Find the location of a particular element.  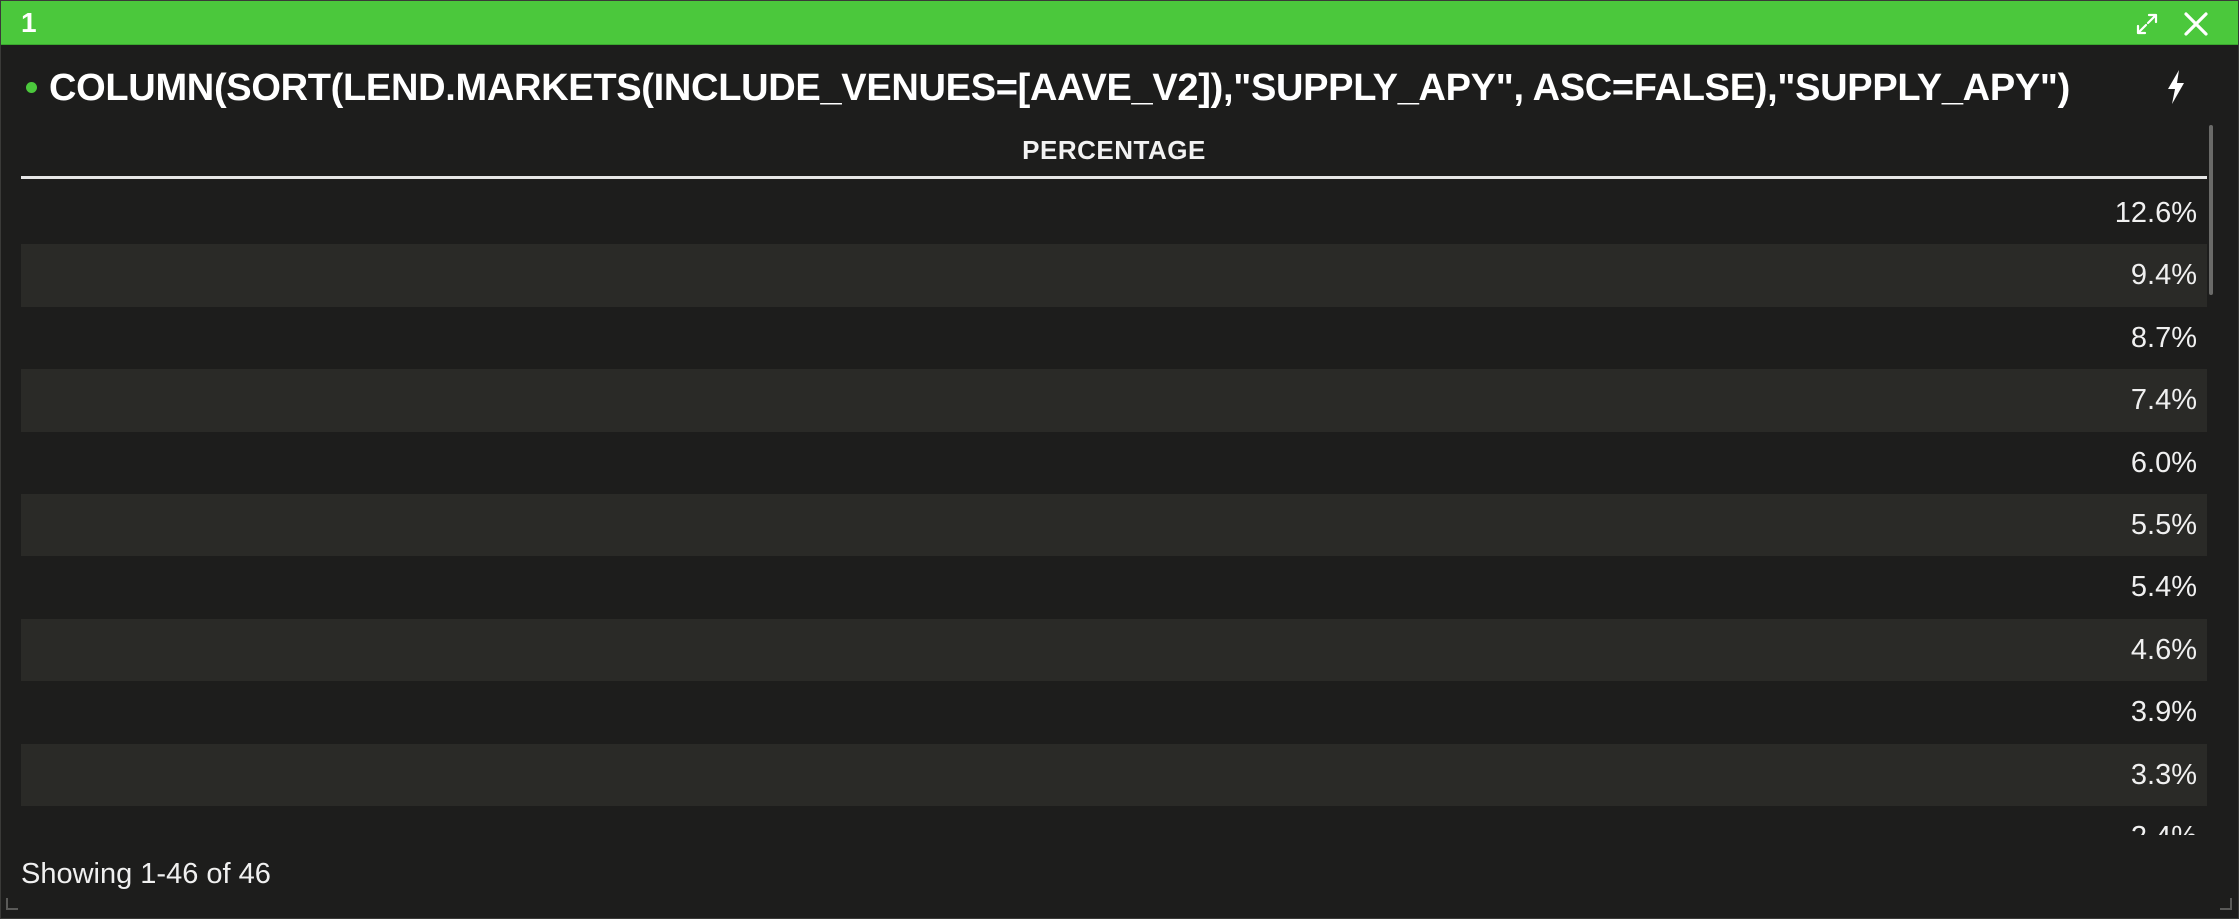

percentage-cell: 5.4% is located at coordinates (2163, 587).